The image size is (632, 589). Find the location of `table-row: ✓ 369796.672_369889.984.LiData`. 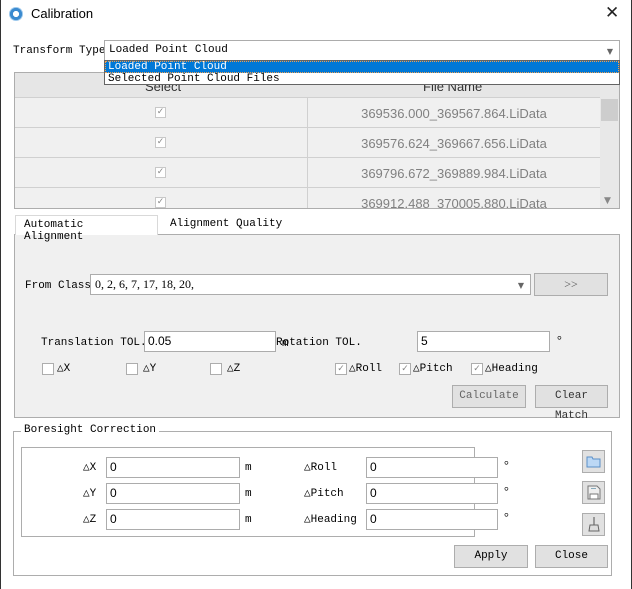

table-row: ✓ 369796.672_369889.984.LiData is located at coordinates (307, 173).